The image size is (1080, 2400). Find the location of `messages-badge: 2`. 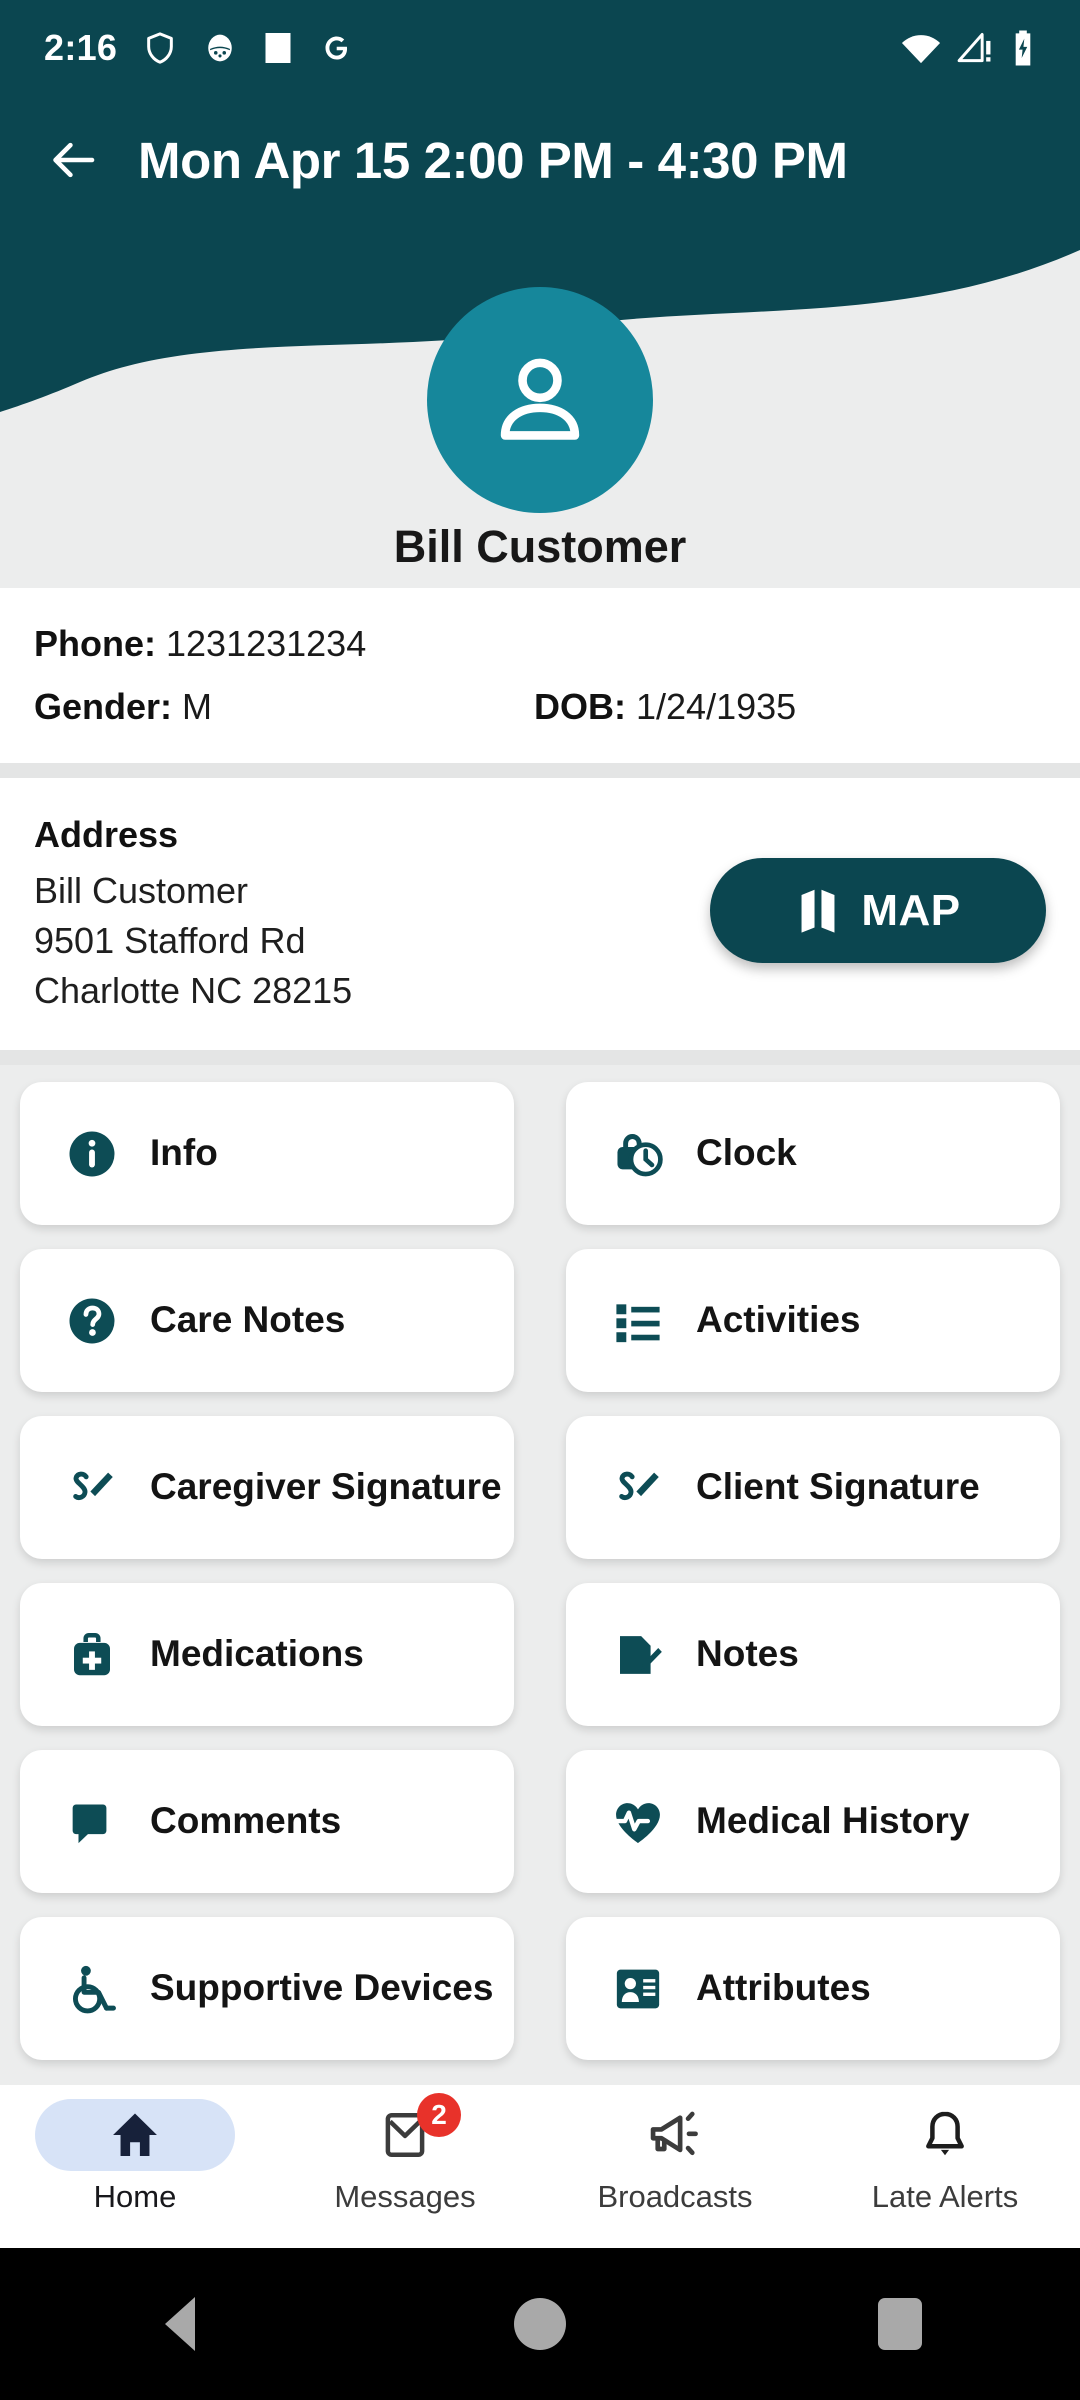

messages-badge: 2 is located at coordinates (439, 2115).